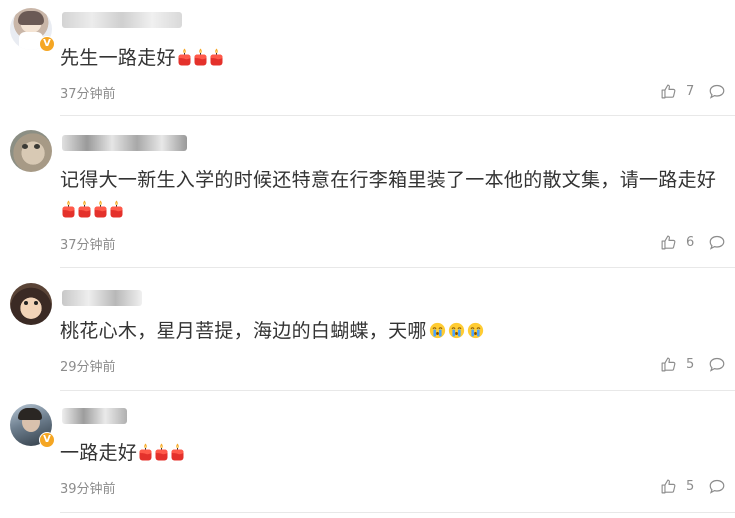 The image size is (735, 518). Describe the element at coordinates (395, 453) in the screenshot. I see `comment-text: 一路走好` at that location.